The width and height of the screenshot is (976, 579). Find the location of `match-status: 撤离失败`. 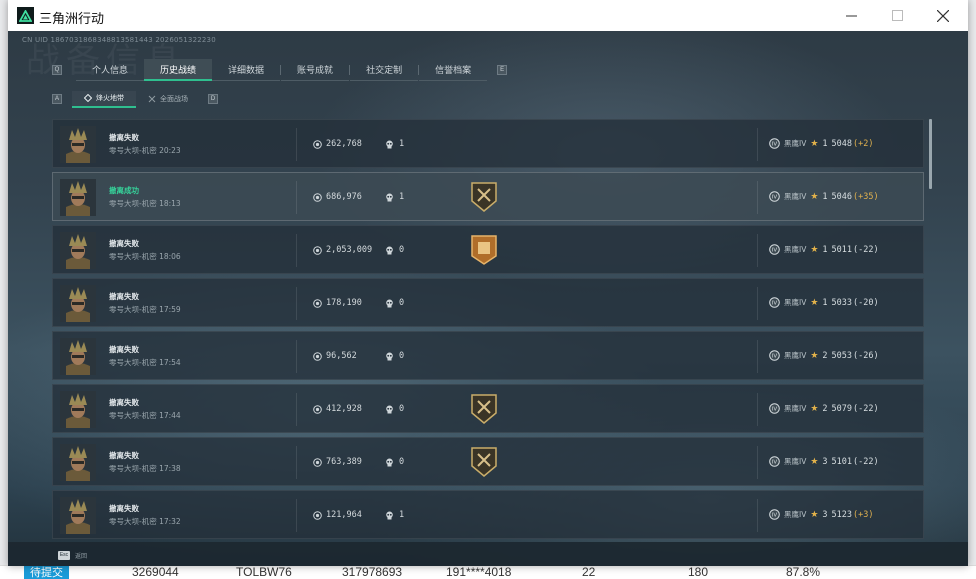

match-status: 撤离失败 is located at coordinates (124, 455).